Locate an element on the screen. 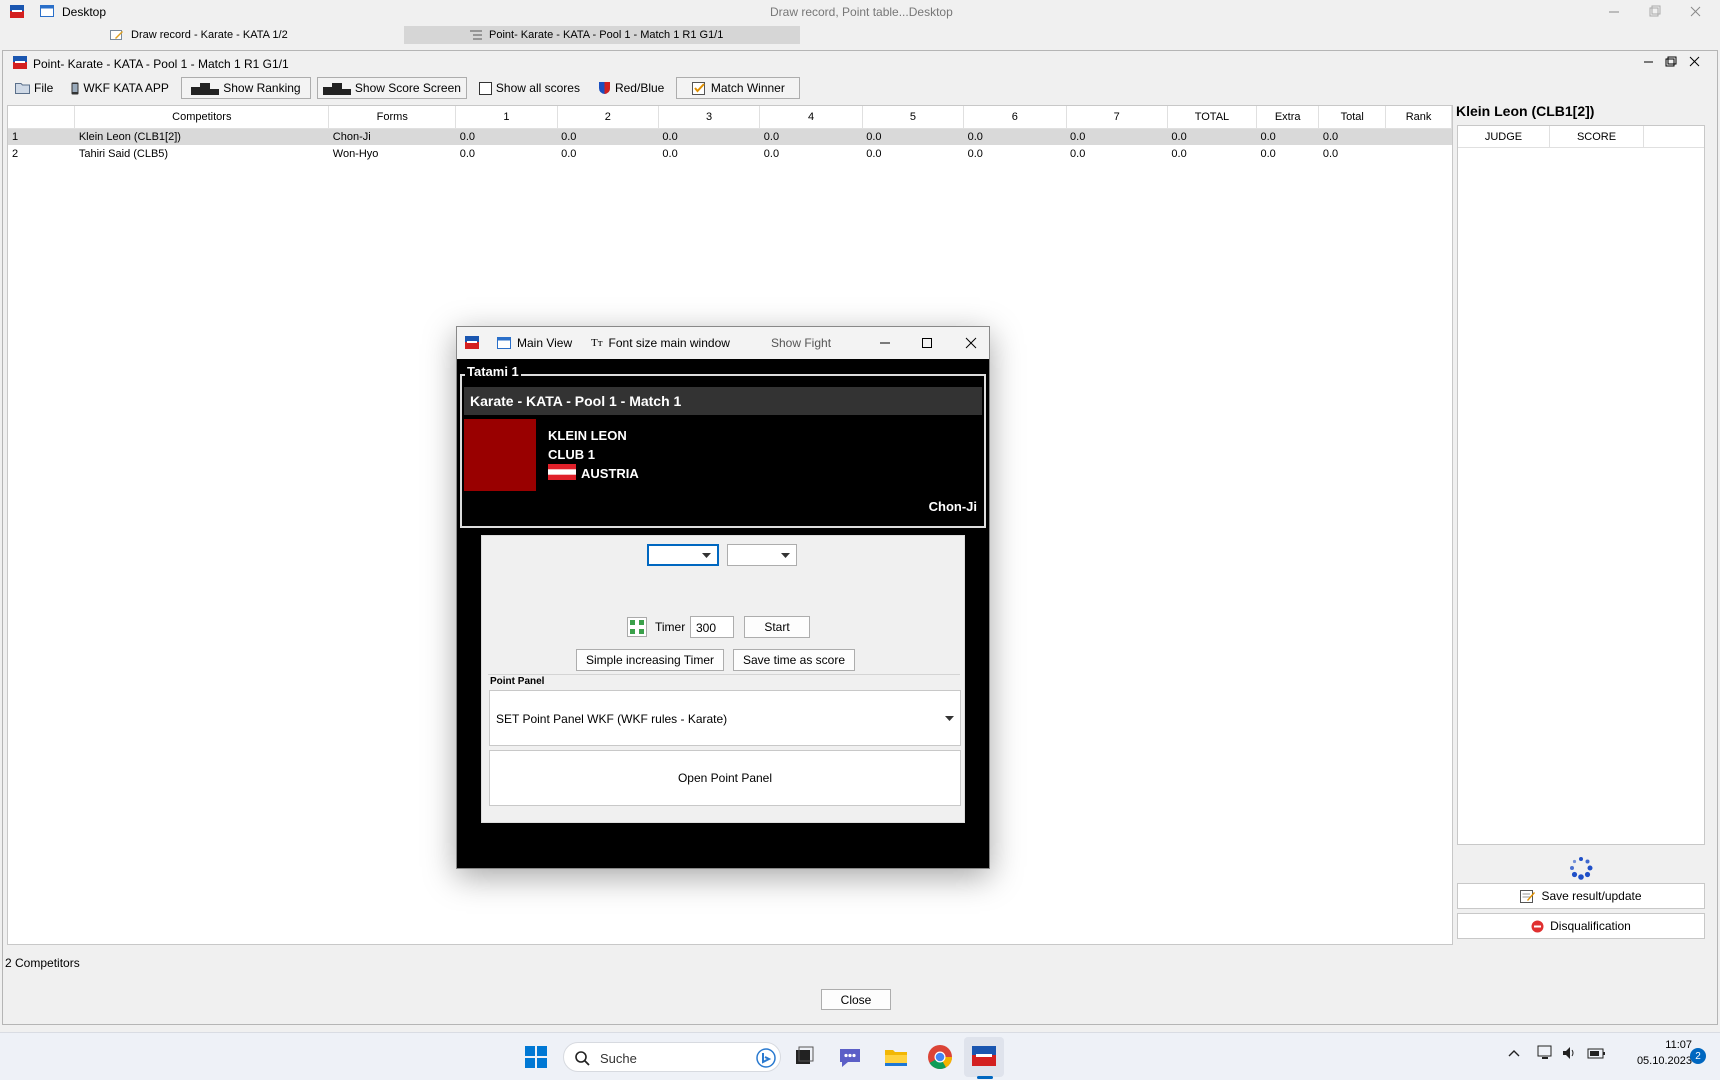 The height and width of the screenshot is (1080, 1720). maximize-button is located at coordinates (927, 343).